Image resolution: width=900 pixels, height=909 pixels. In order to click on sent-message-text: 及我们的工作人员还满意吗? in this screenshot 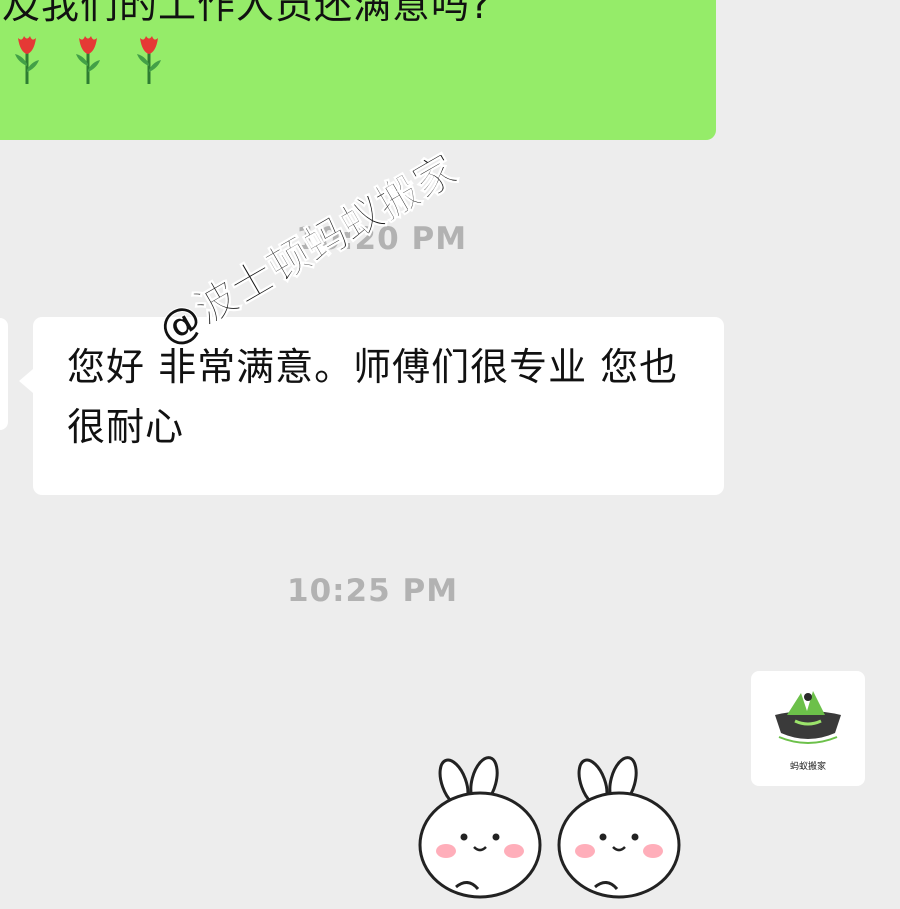, I will do `click(247, 13)`.